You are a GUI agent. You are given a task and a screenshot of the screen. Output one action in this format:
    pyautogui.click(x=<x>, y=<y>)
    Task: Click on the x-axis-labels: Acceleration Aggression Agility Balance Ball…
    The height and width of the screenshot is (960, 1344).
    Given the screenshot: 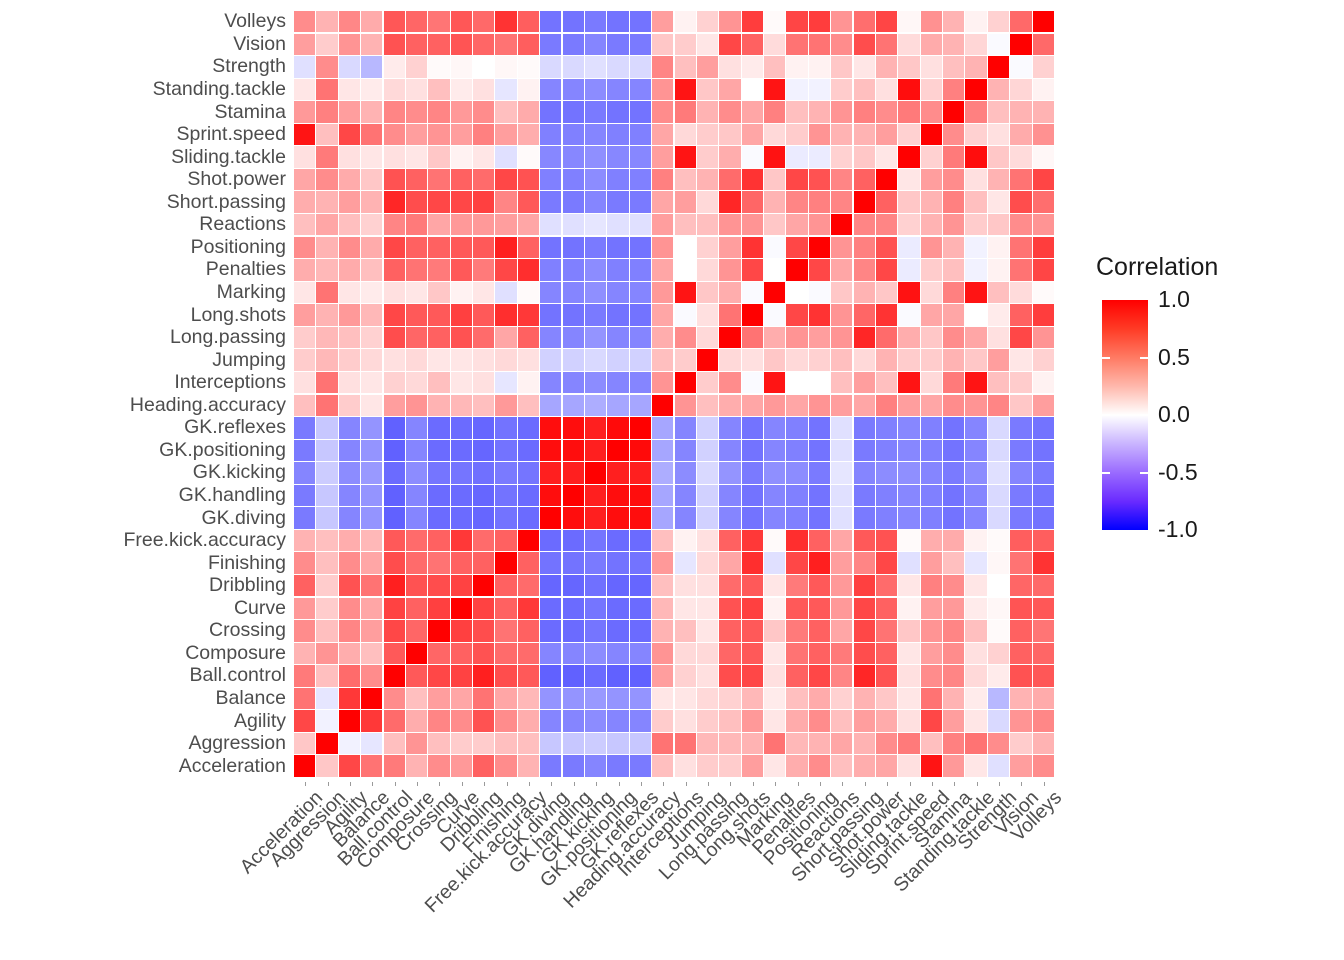 What is the action you would take?
    pyautogui.click(x=651, y=871)
    